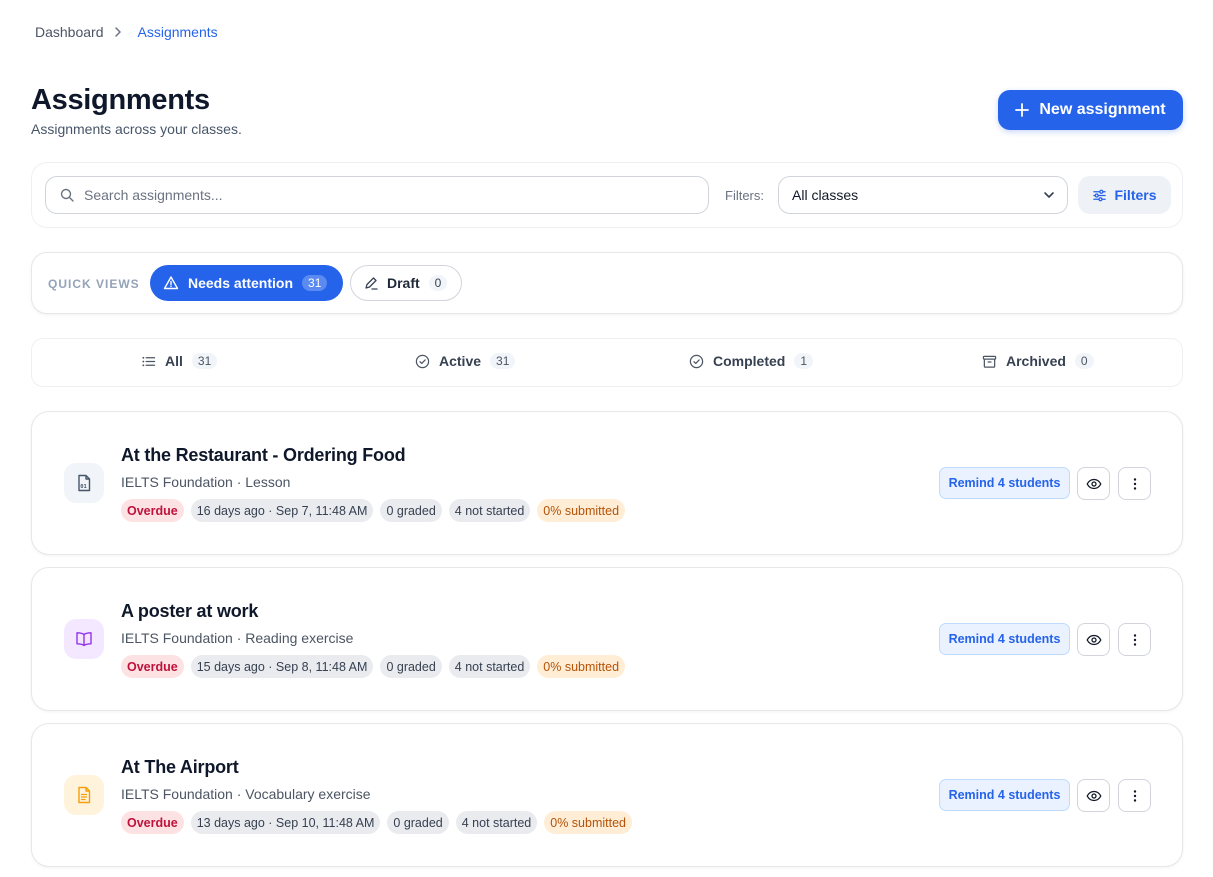  What do you see at coordinates (148, 361) in the screenshot?
I see `list-icon` at bounding box center [148, 361].